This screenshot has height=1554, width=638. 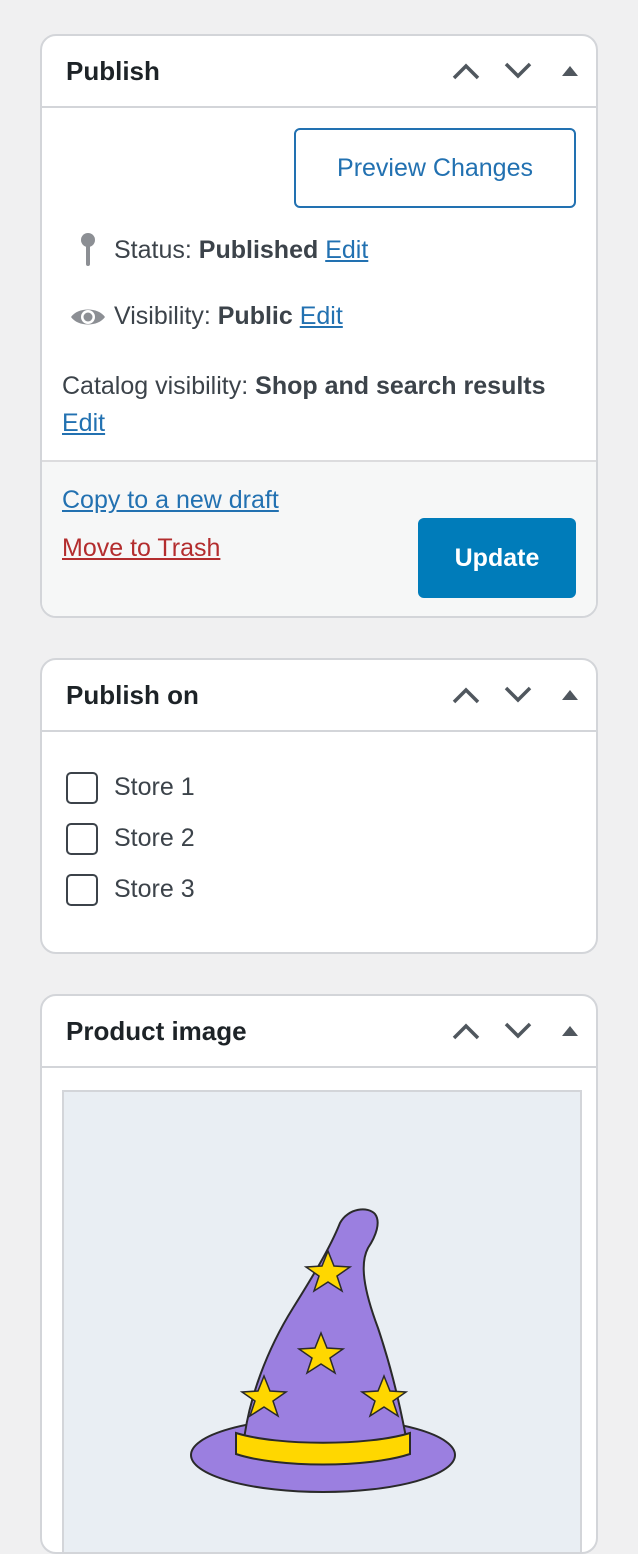 I want to click on publish-on-move-down-button, so click(x=518, y=695).